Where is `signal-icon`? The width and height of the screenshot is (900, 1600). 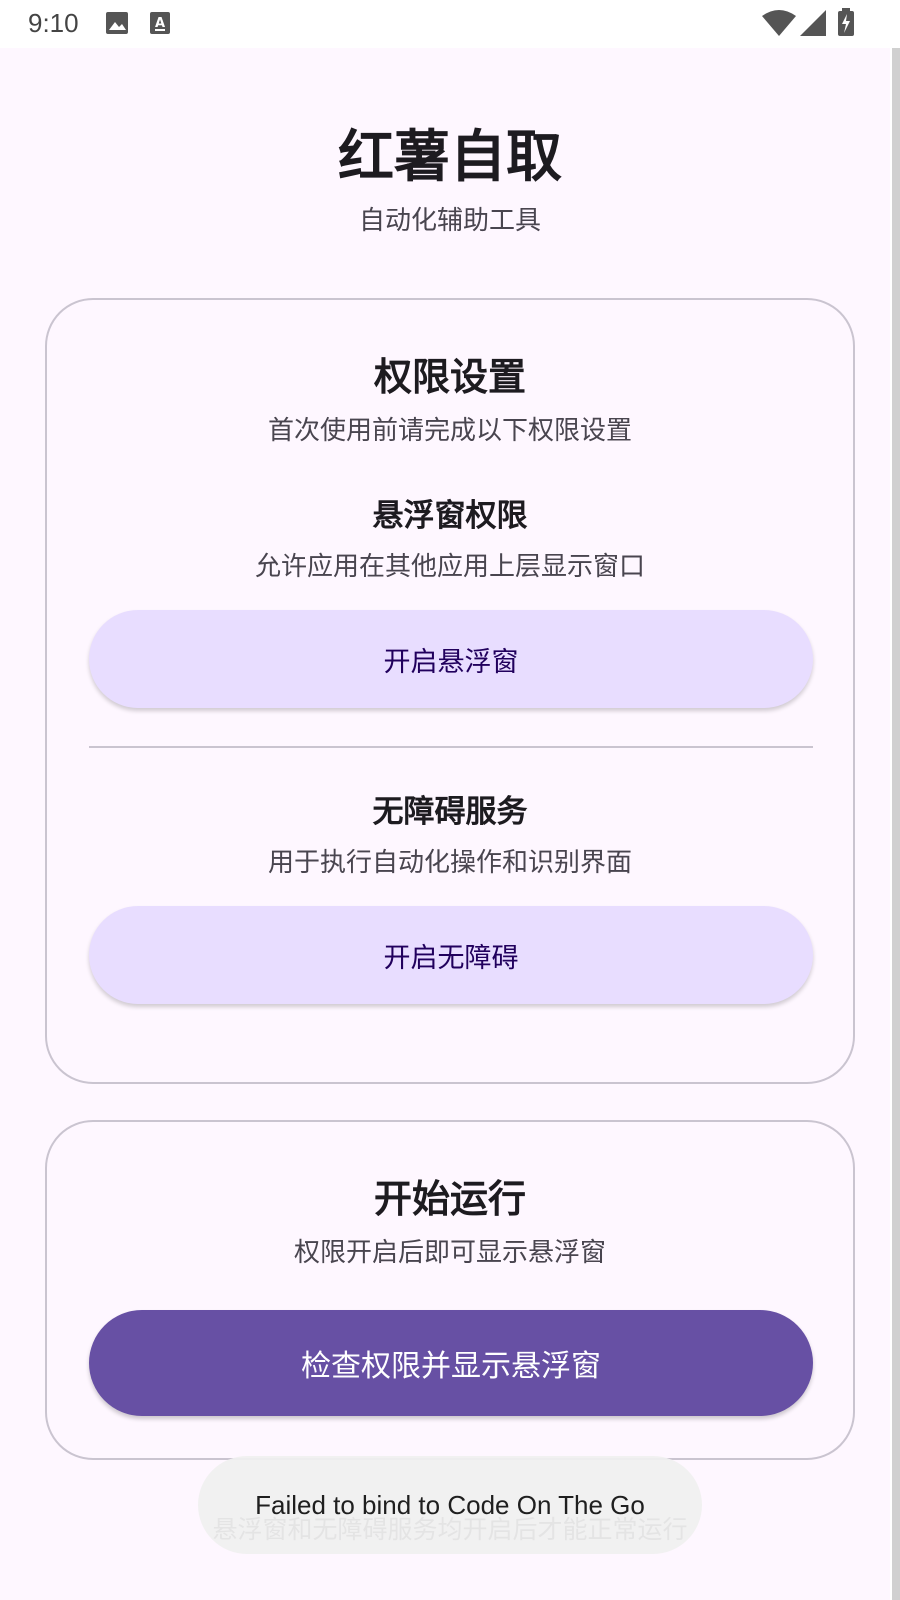
signal-icon is located at coordinates (813, 23).